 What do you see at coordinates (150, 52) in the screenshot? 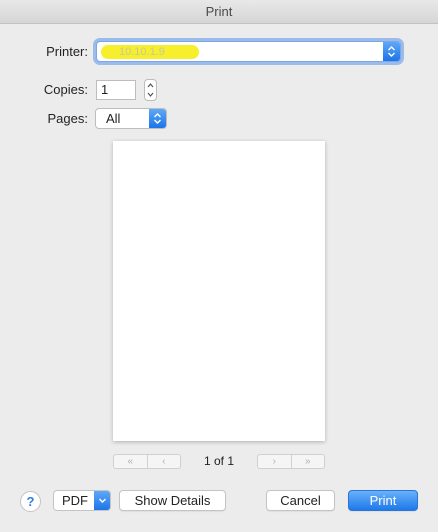
I see `printer-value: 10.10.1.9` at bounding box center [150, 52].